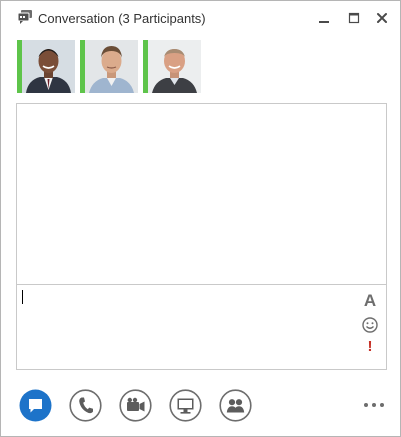  Describe the element at coordinates (122, 18) in the screenshot. I see `window-title: Conversation (3 Participants)` at that location.